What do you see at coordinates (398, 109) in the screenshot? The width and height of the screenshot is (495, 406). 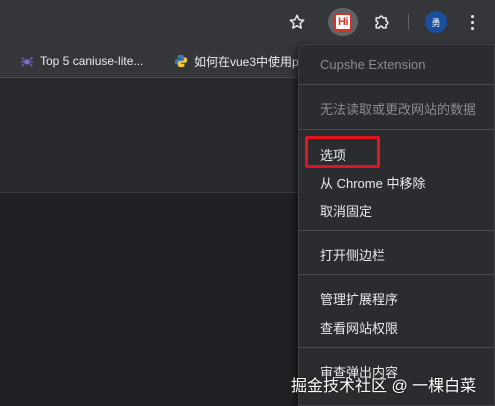 I see `menu-permission-note: 无法读取或更改网站的数据` at bounding box center [398, 109].